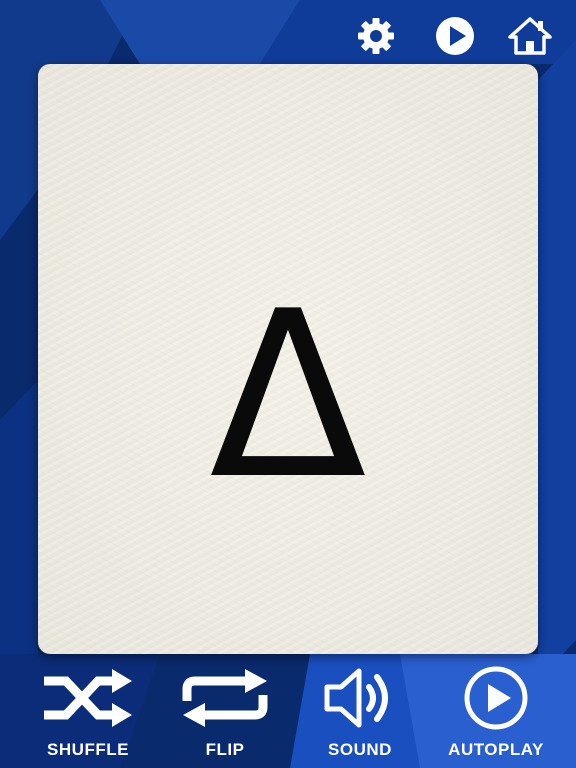  I want to click on card-symbol: Δ, so click(288, 396).